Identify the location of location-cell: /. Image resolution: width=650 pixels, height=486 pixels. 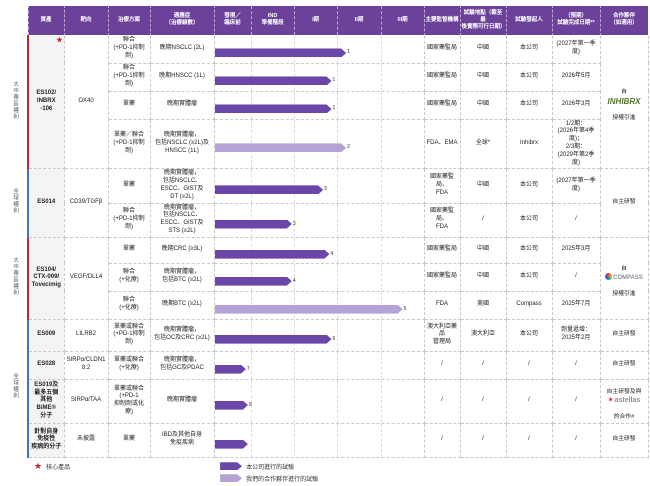
(483, 220).